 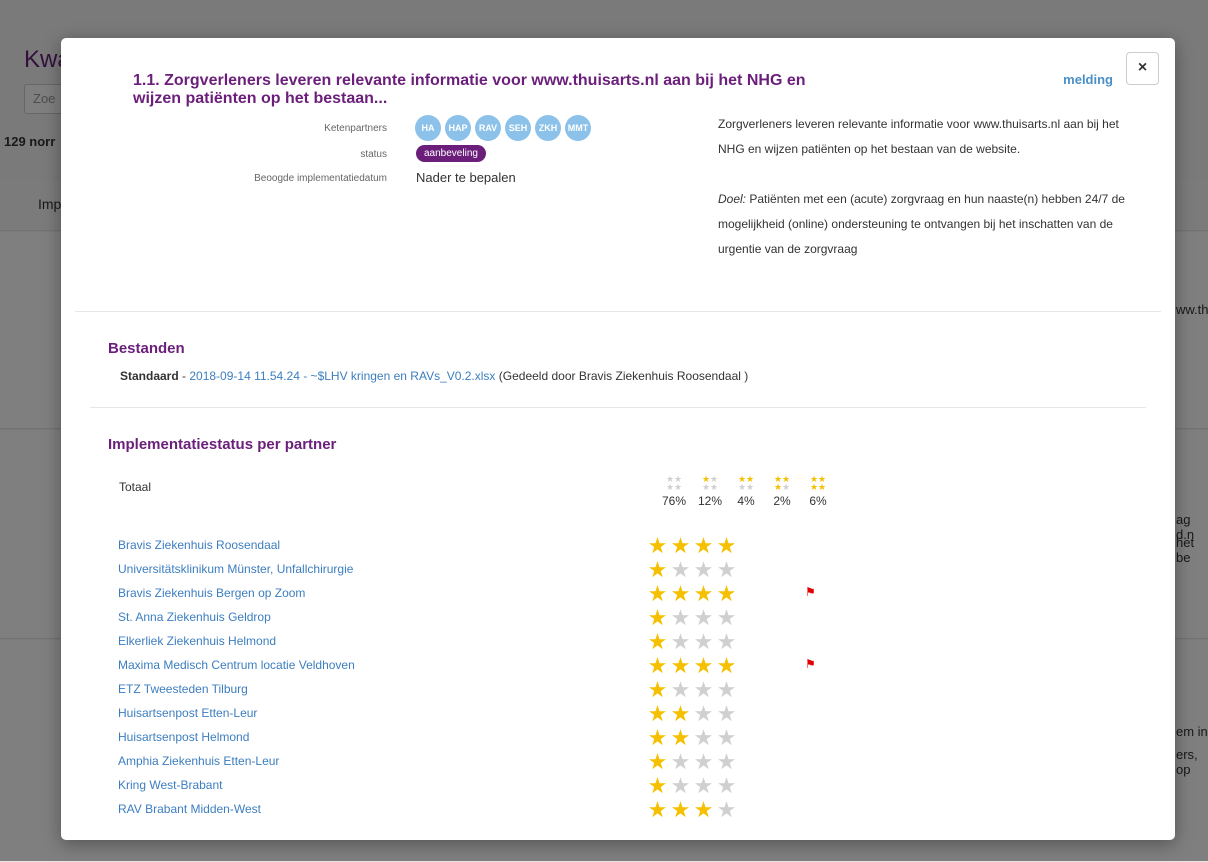 What do you see at coordinates (187, 713) in the screenshot?
I see `partner-link: Huisartsenpost Etten-Leur` at bounding box center [187, 713].